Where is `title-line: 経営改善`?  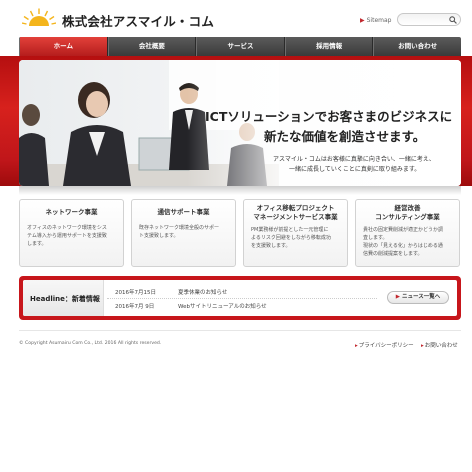
title-line: 経営改善 is located at coordinates (407, 208).